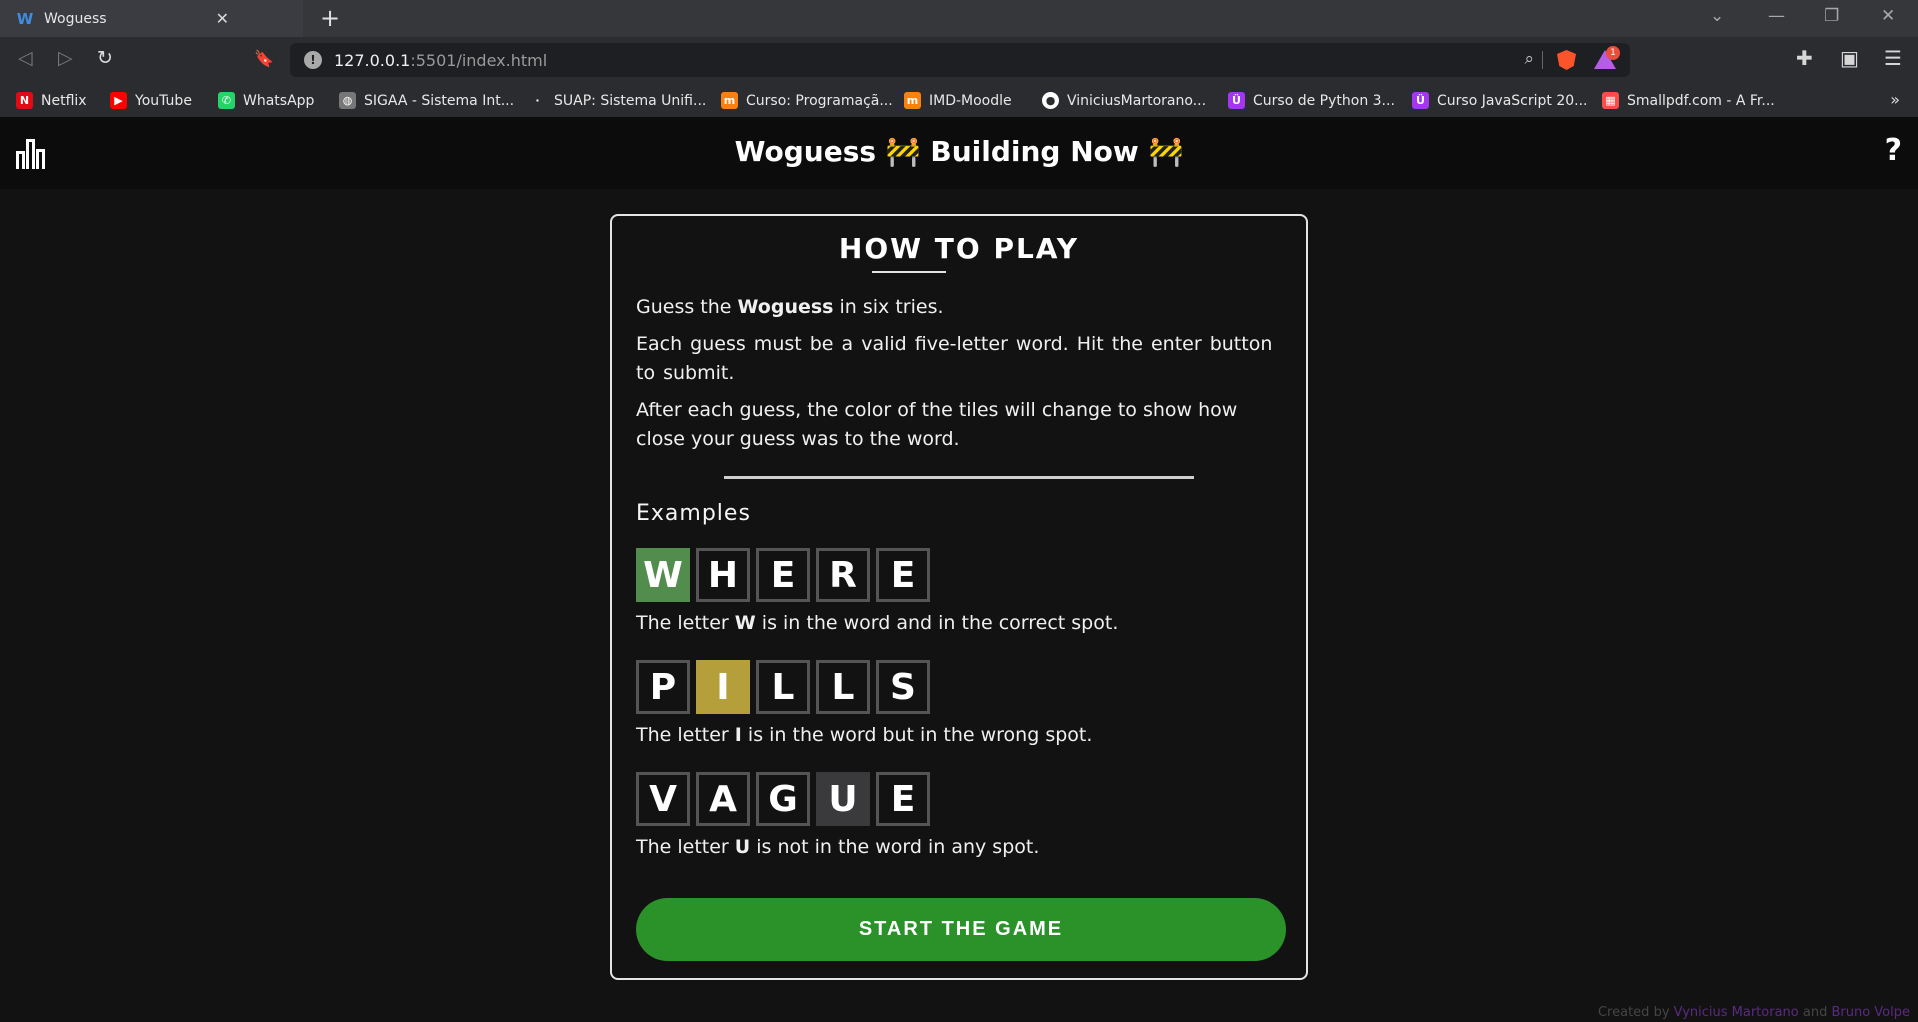 Image resolution: width=1918 pixels, height=1022 pixels. What do you see at coordinates (1776, 16) in the screenshot?
I see `minimize-button: —` at bounding box center [1776, 16].